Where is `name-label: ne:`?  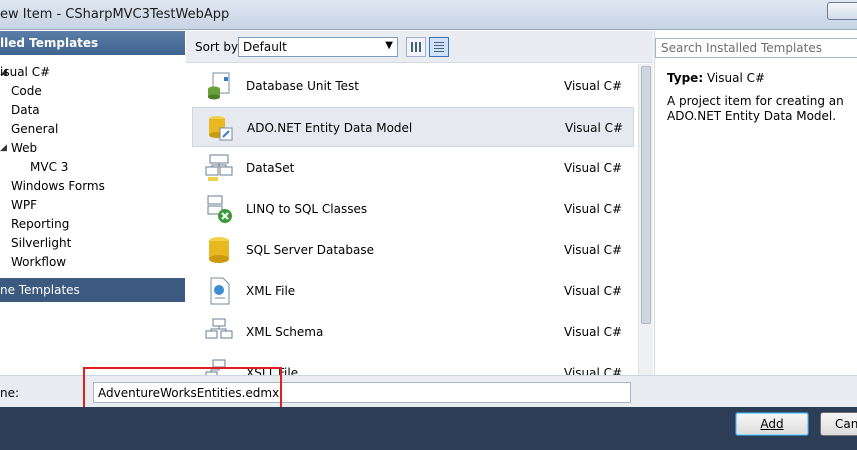 name-label: ne: is located at coordinates (10, 393).